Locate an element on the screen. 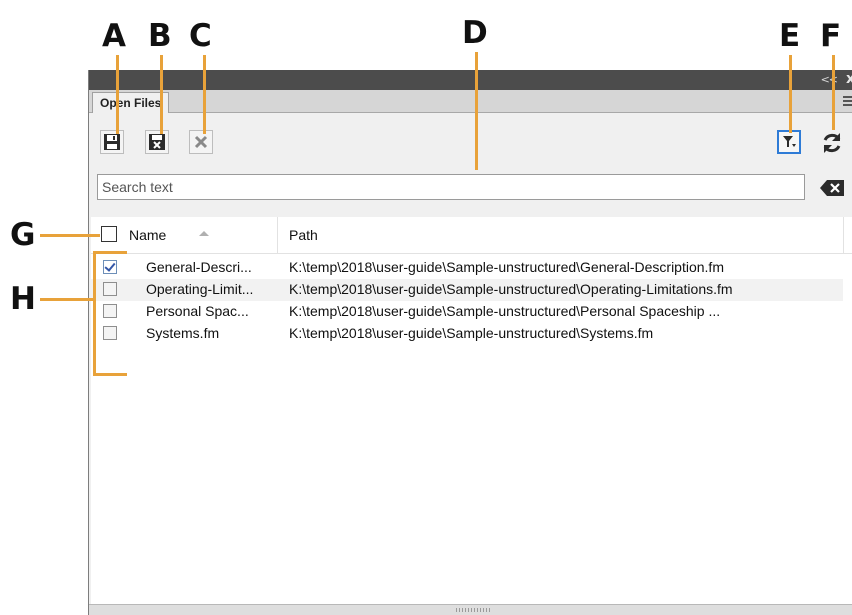 This screenshot has height=615, width=852. save-icon is located at coordinates (112, 142).